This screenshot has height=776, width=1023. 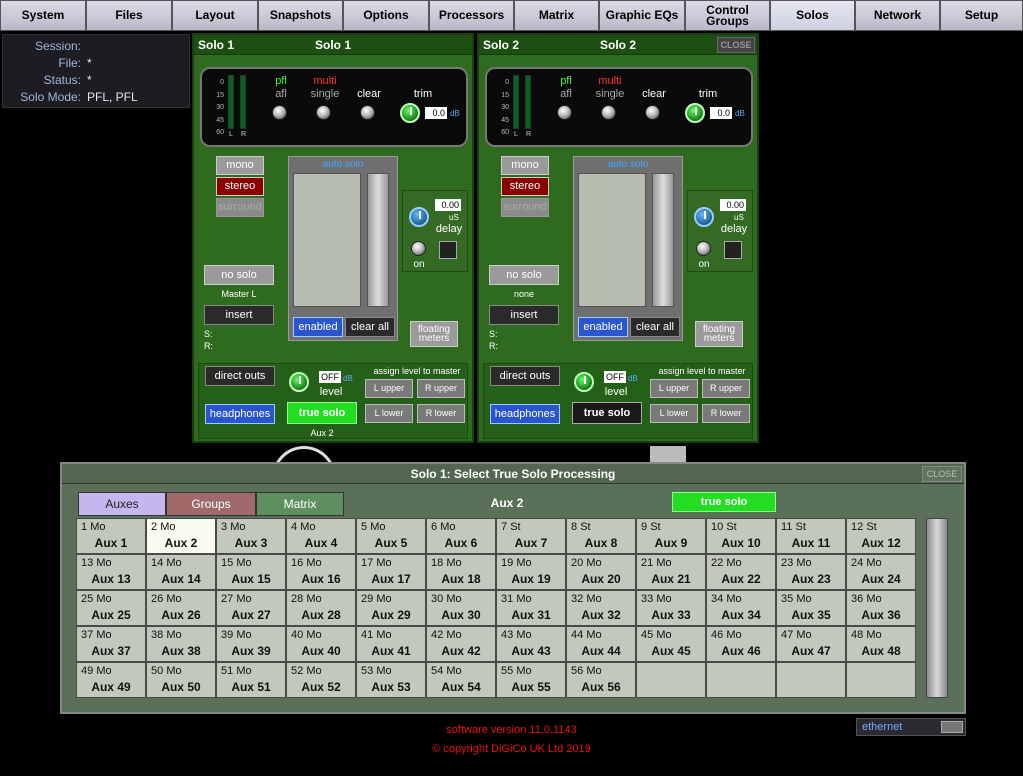 What do you see at coordinates (811, 572) in the screenshot?
I see `aux-cell: 23 Mo Aux 23` at bounding box center [811, 572].